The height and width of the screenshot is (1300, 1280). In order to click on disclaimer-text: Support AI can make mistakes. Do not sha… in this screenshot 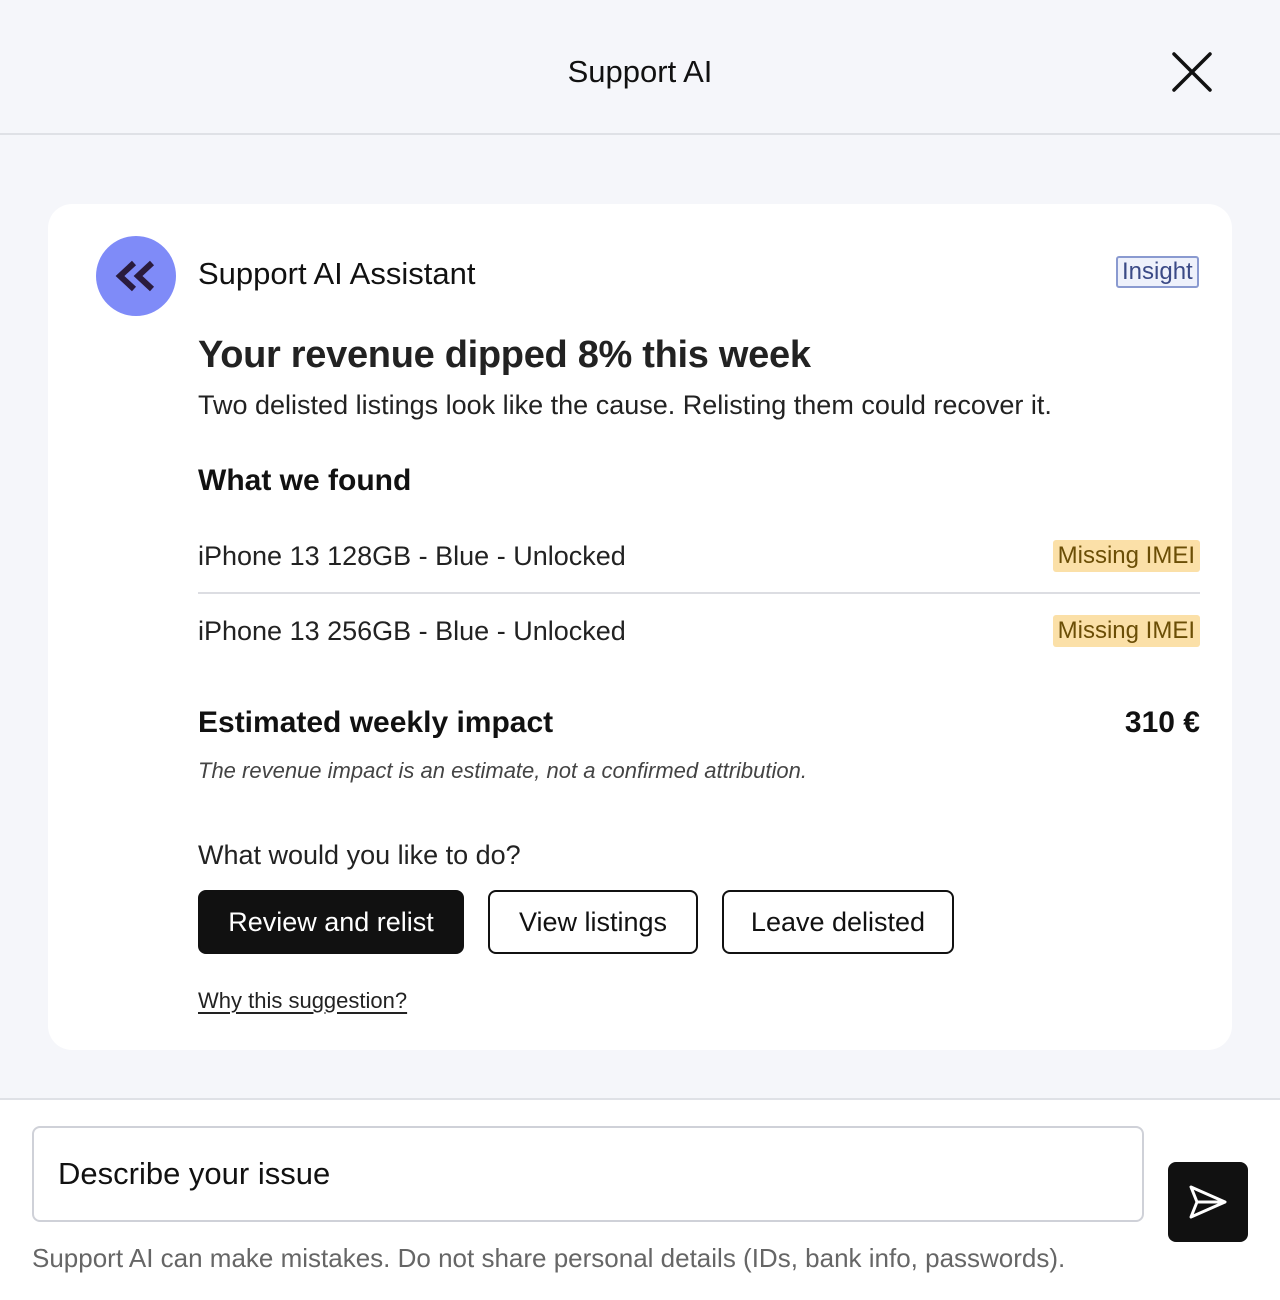, I will do `click(549, 1258)`.